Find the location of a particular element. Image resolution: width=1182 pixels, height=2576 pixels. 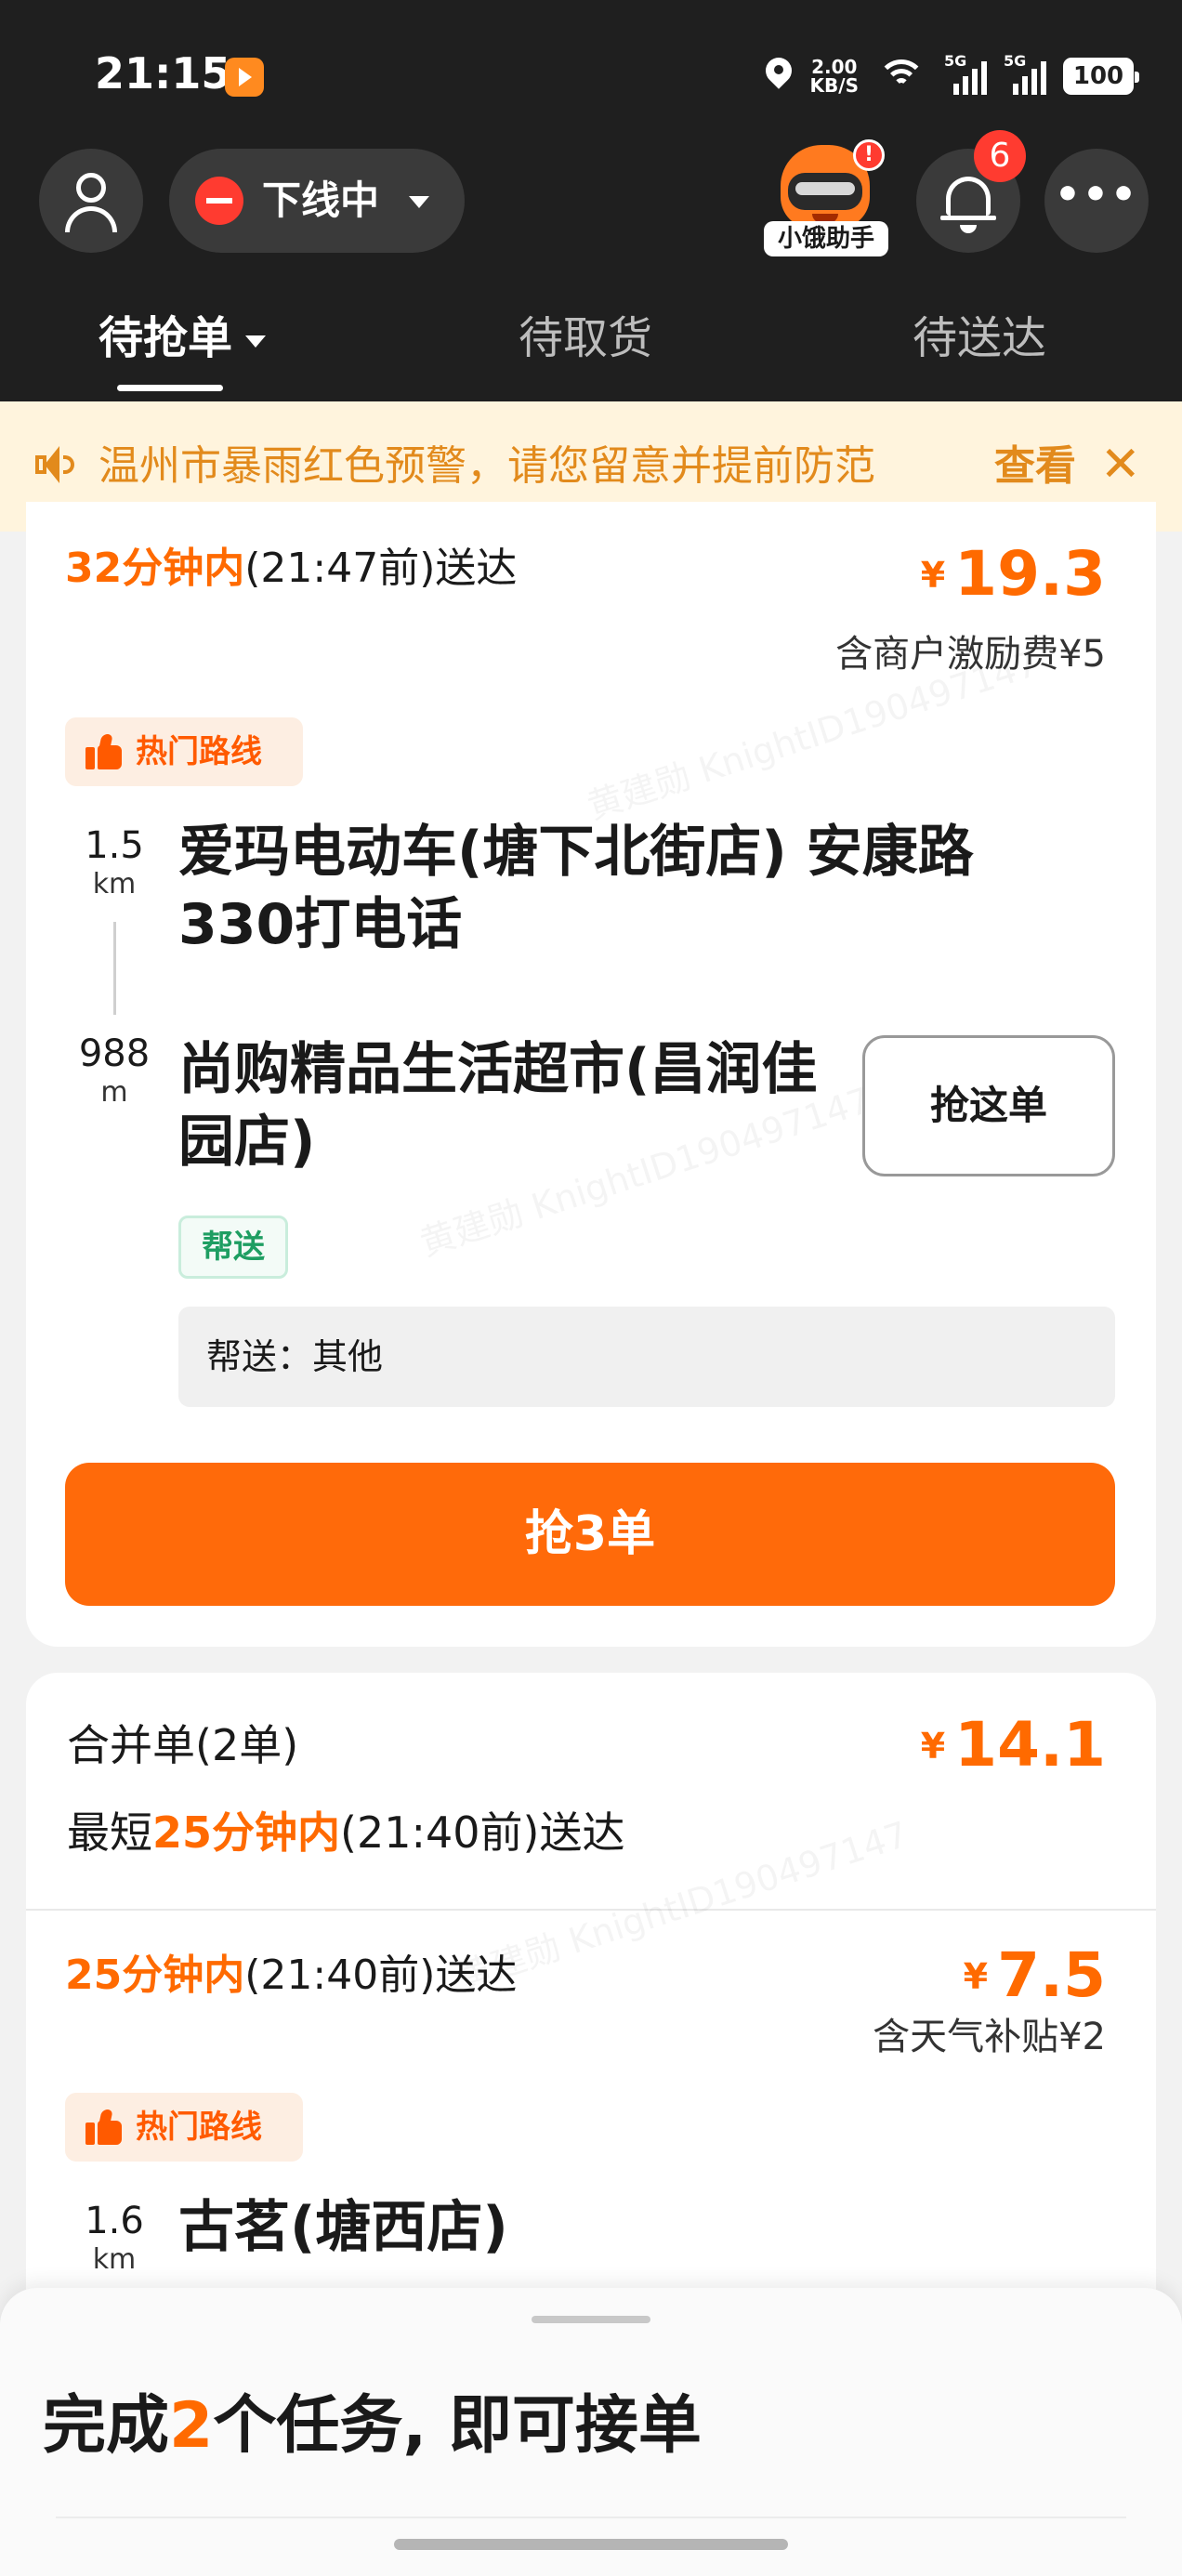

network-speed-value: 2.00 is located at coordinates (834, 67).